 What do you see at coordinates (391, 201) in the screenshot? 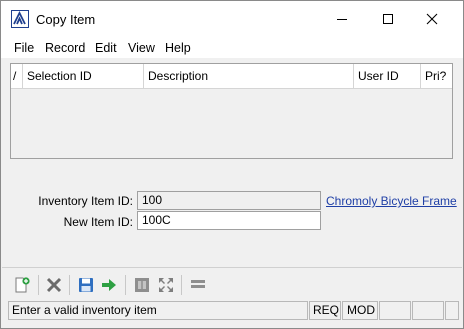
I see `inventory-item-description-link: Chromoly Bicycle Frame` at bounding box center [391, 201].